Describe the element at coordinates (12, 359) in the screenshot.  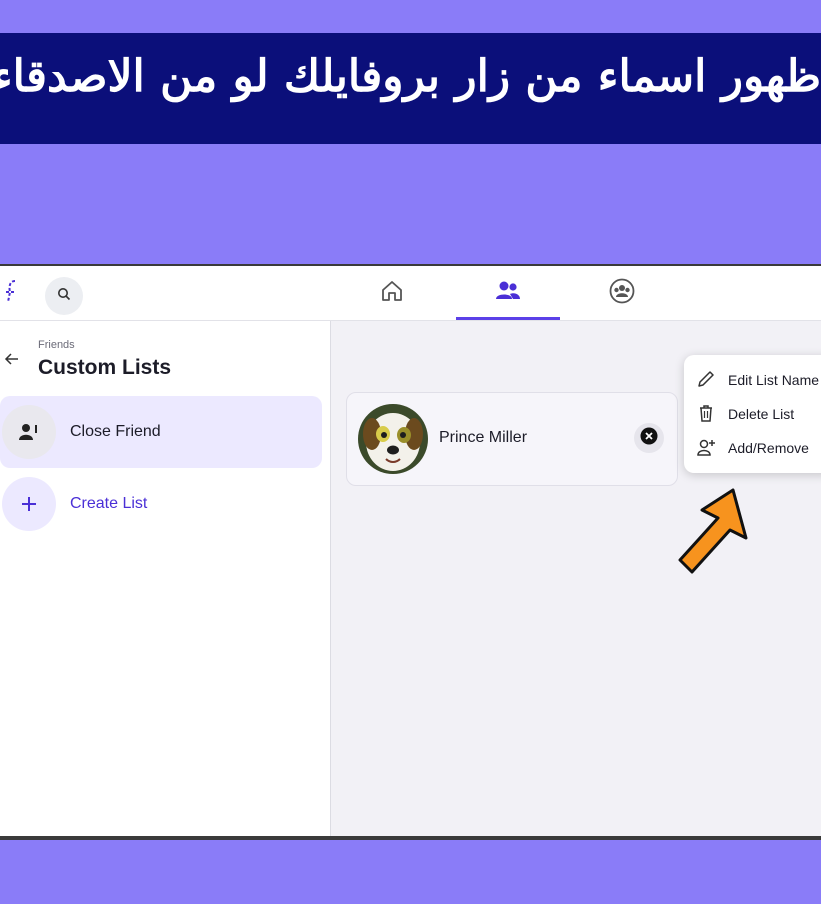
I see `back-arrow-icon` at that location.